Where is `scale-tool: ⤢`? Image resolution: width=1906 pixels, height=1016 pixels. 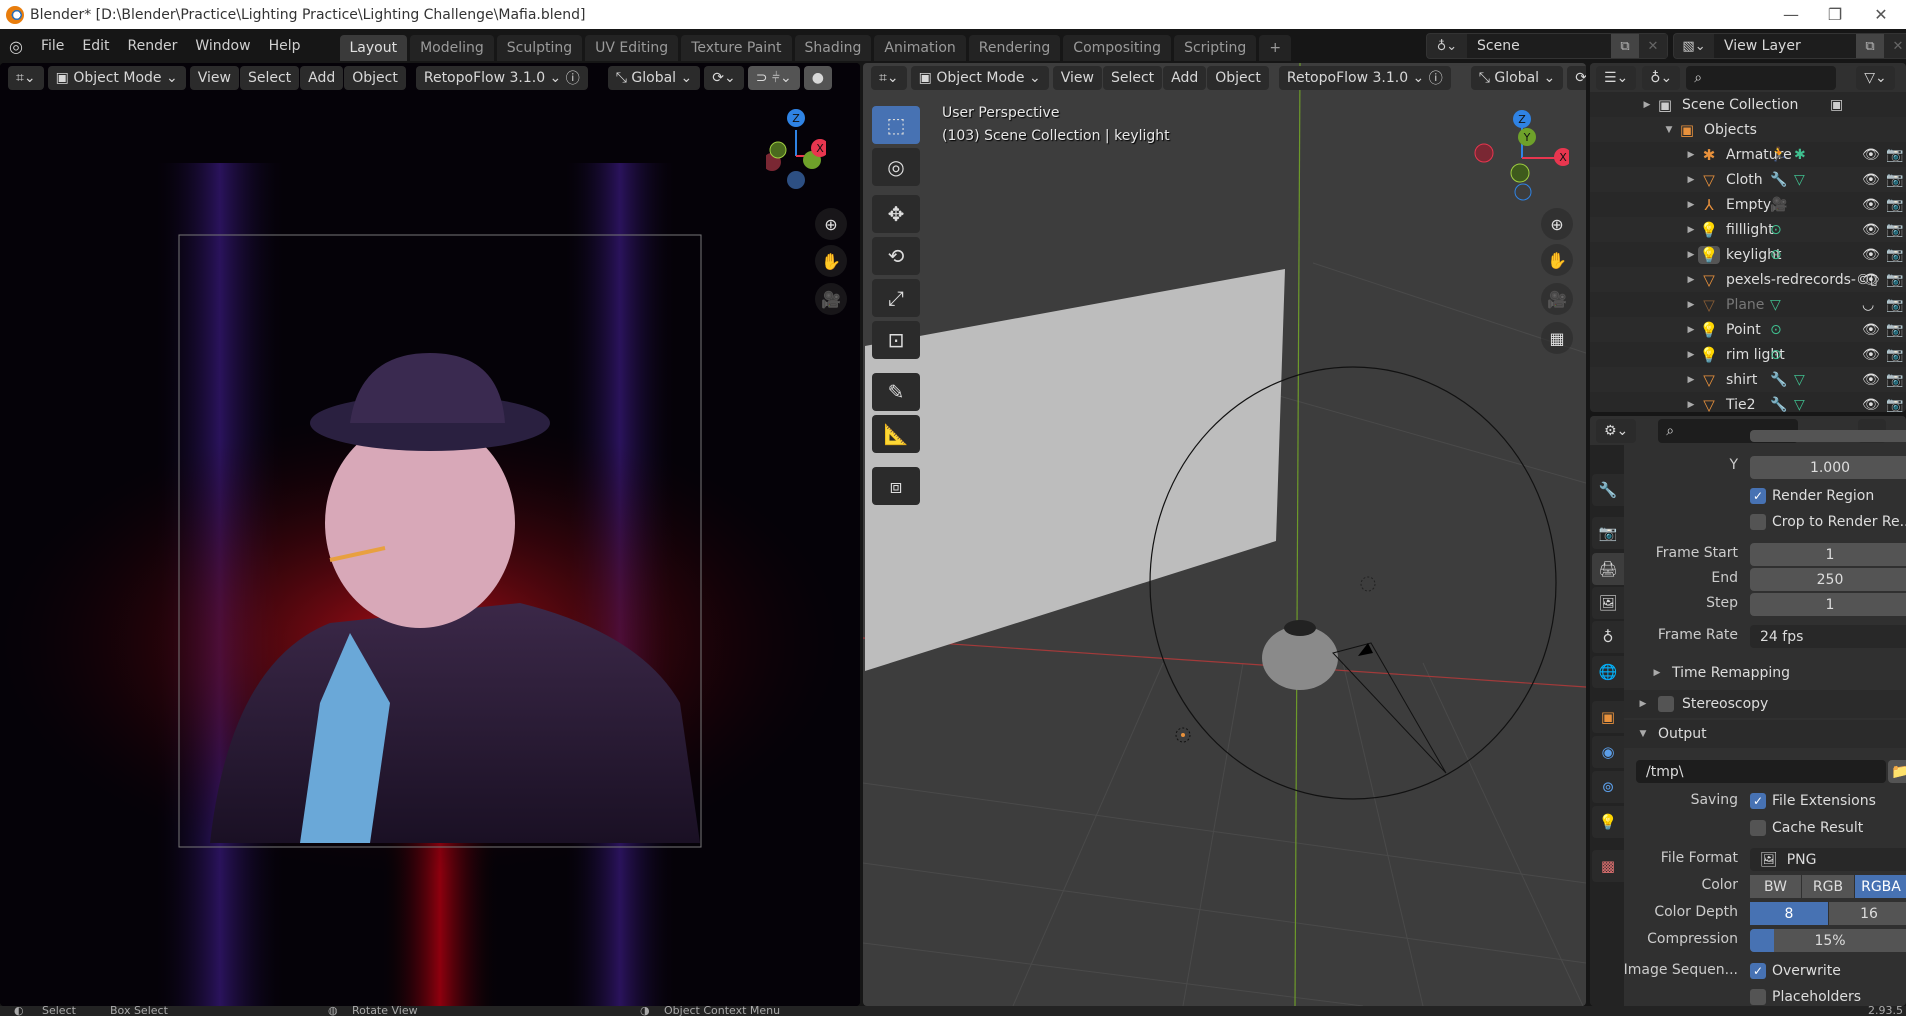
scale-tool: ⤢ is located at coordinates (896, 298).